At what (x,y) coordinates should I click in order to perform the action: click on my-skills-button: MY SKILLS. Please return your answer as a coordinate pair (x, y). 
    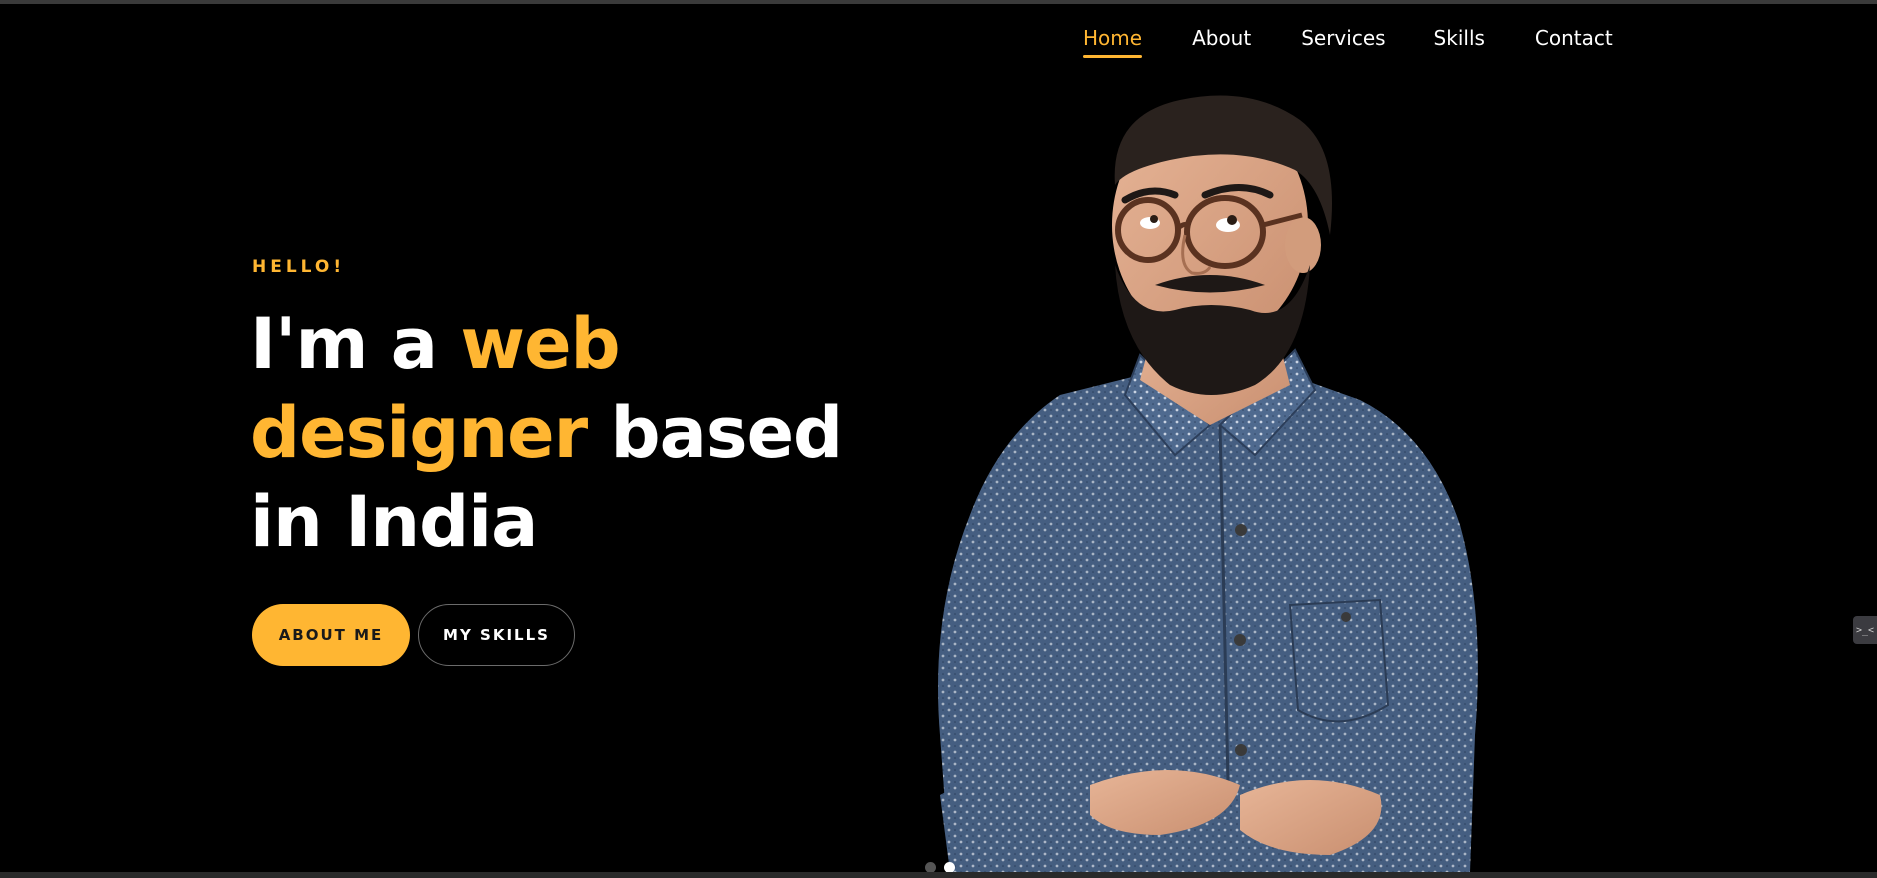
    Looking at the image, I should click on (496, 635).